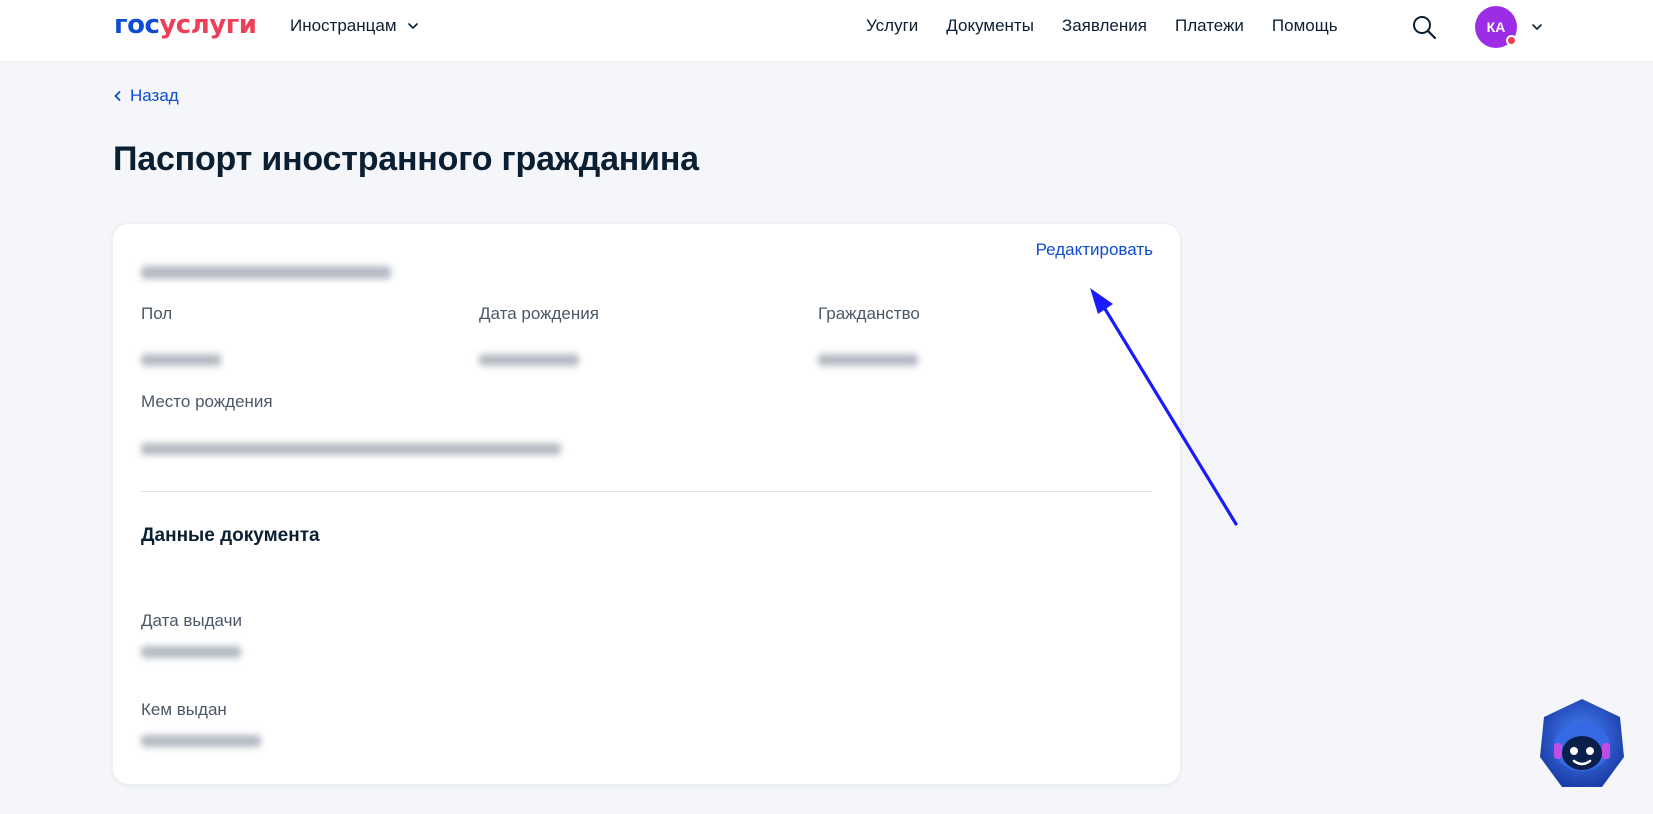  I want to click on back-link: Назад, so click(146, 96).